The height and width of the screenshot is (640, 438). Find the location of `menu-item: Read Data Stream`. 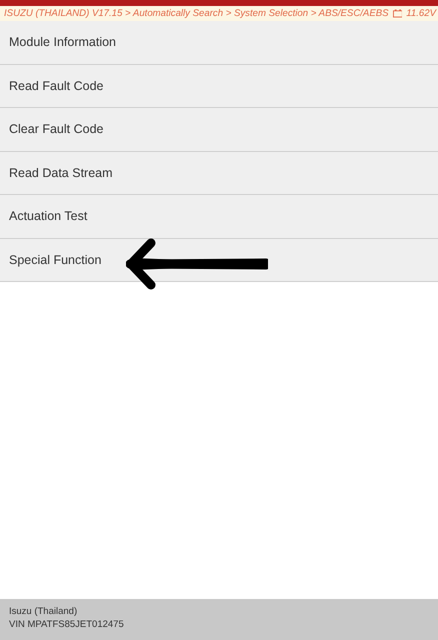

menu-item: Read Data Stream is located at coordinates (219, 173).